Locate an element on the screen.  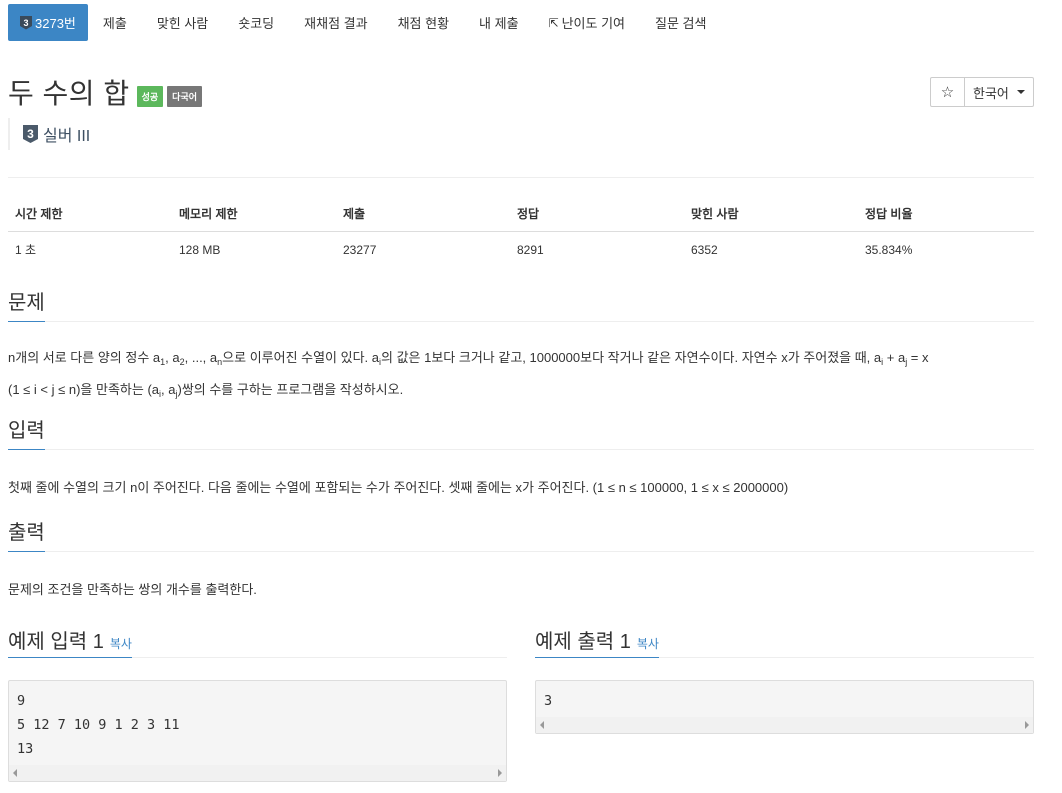
value-accepted: 8291 is located at coordinates (530, 249).